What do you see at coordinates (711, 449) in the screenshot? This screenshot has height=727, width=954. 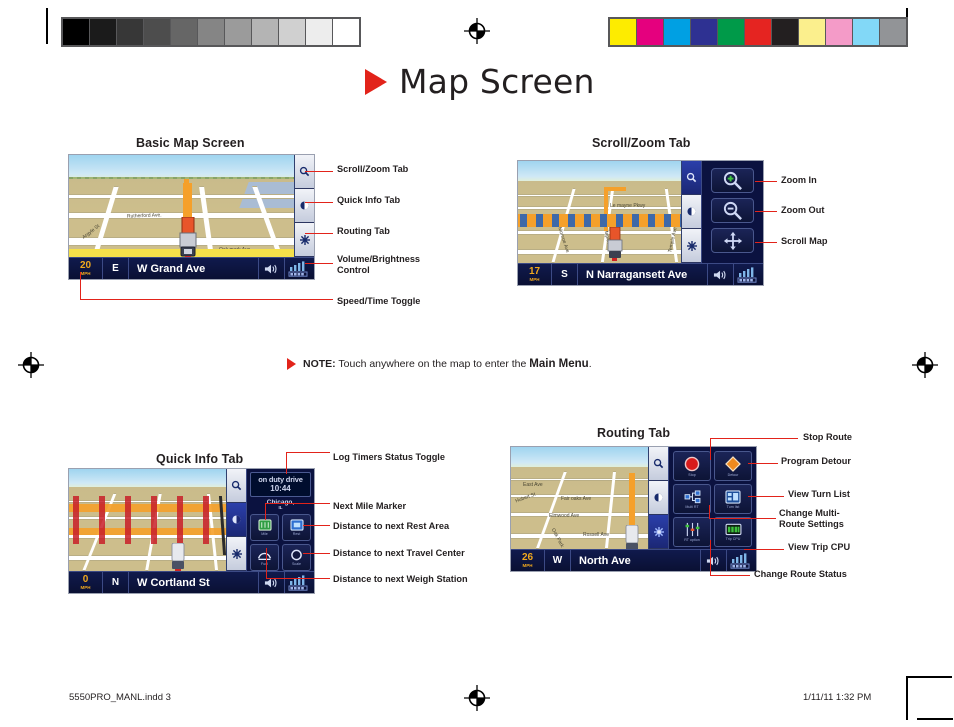 I see `leader-stop-route-v` at bounding box center [711, 449].